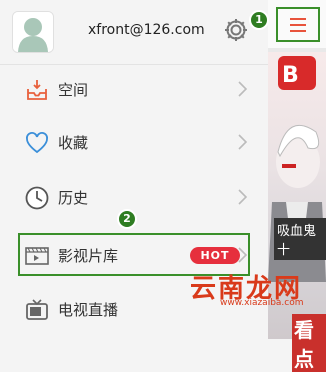  Describe the element at coordinates (37, 310) in the screenshot. I see `tv-icon` at that location.